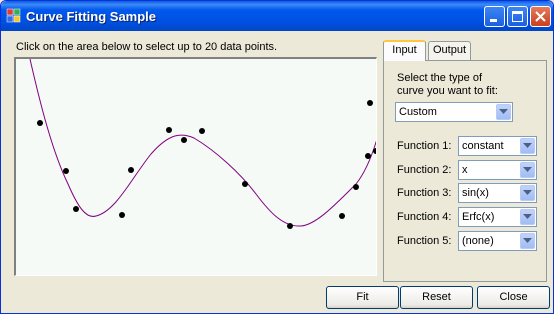 This screenshot has width=554, height=314. Describe the element at coordinates (478, 217) in the screenshot. I see `function-4-value: Erfc(x)` at that location.